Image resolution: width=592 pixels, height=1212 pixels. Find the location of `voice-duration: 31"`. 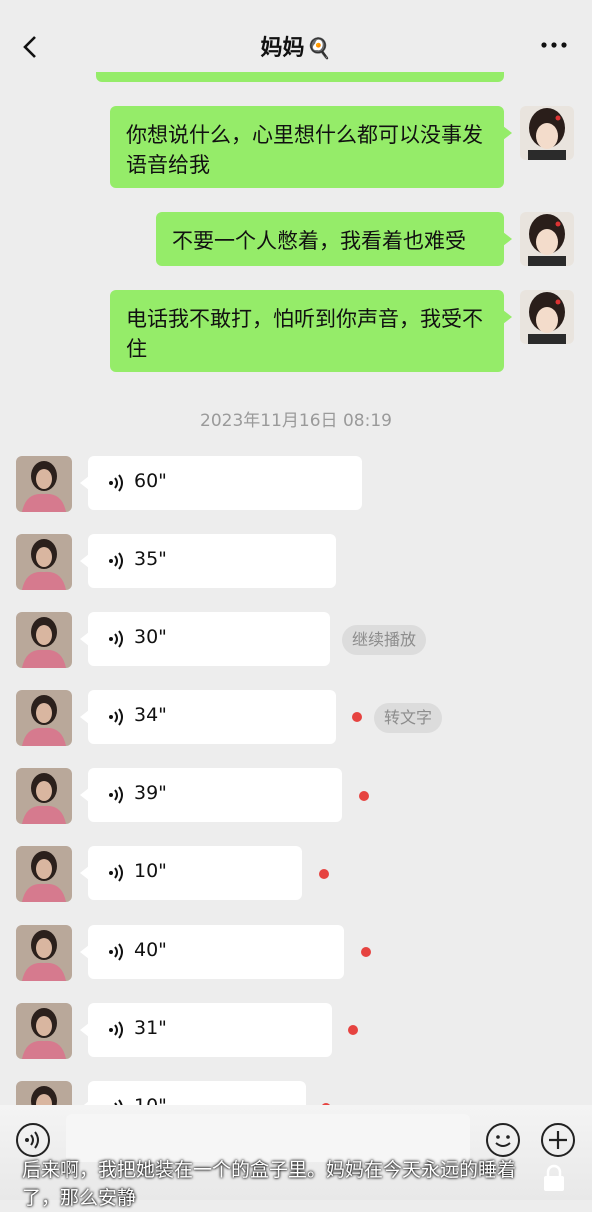

voice-duration: 31" is located at coordinates (150, 1028).